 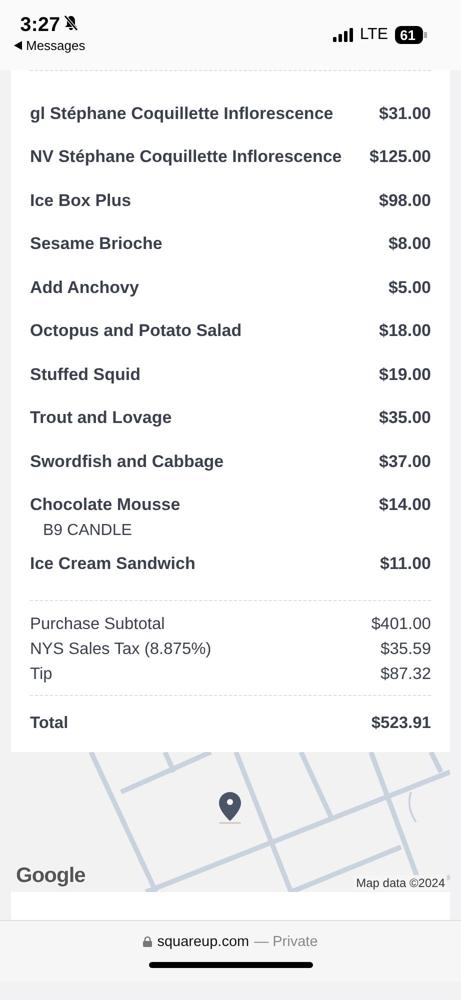 I want to click on clock-time: 3:27, so click(x=40, y=25).